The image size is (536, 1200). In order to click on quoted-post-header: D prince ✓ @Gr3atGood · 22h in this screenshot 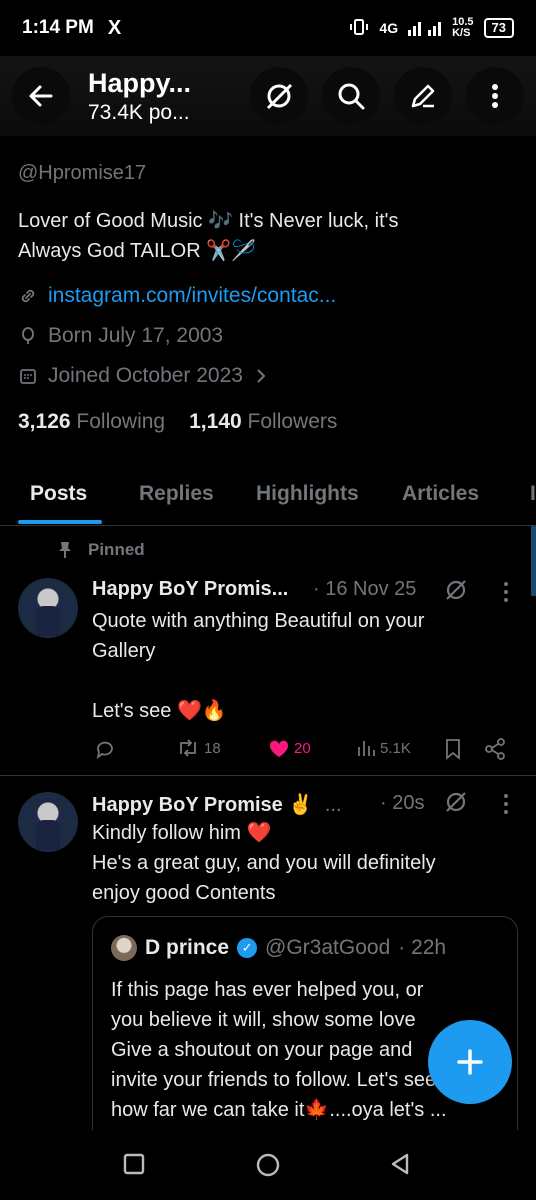, I will do `click(278, 948)`.